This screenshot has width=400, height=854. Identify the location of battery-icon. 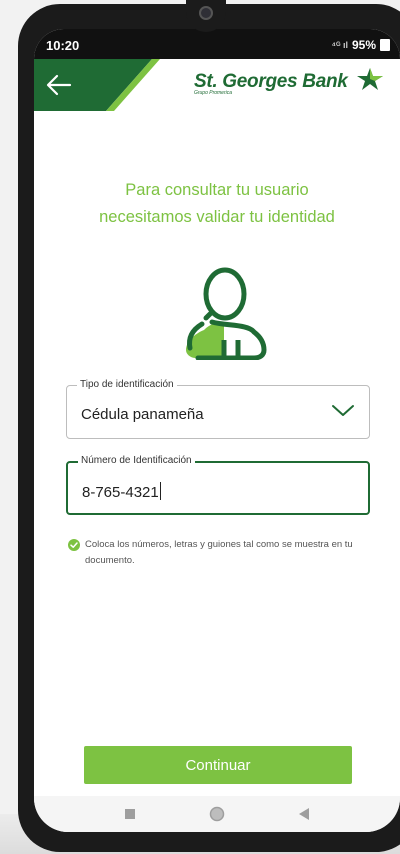
(385, 45).